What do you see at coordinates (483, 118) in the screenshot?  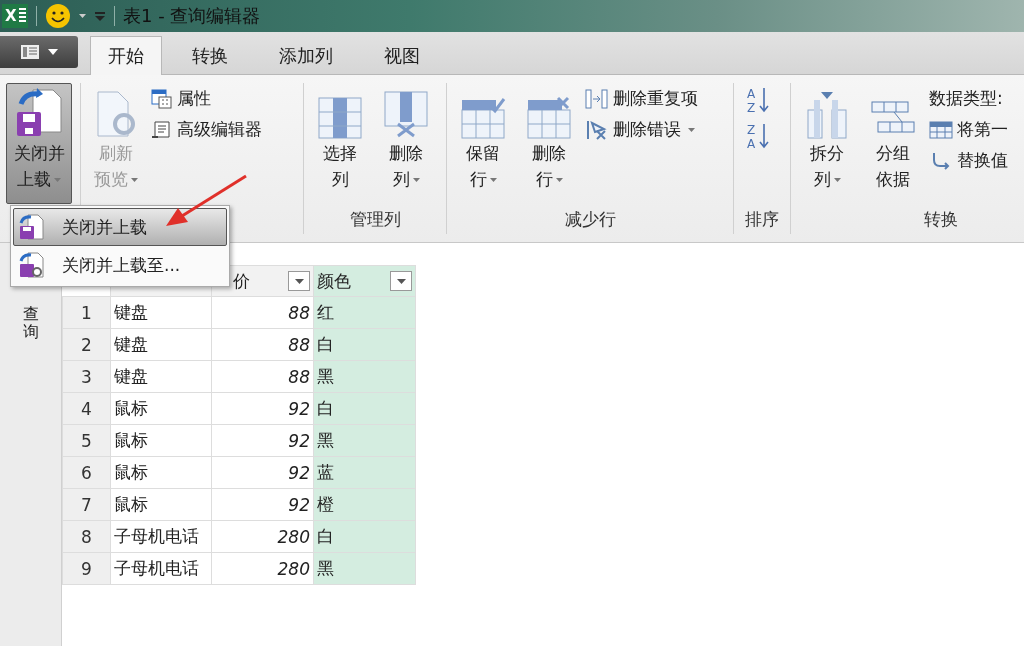 I see `table-check-icon` at bounding box center [483, 118].